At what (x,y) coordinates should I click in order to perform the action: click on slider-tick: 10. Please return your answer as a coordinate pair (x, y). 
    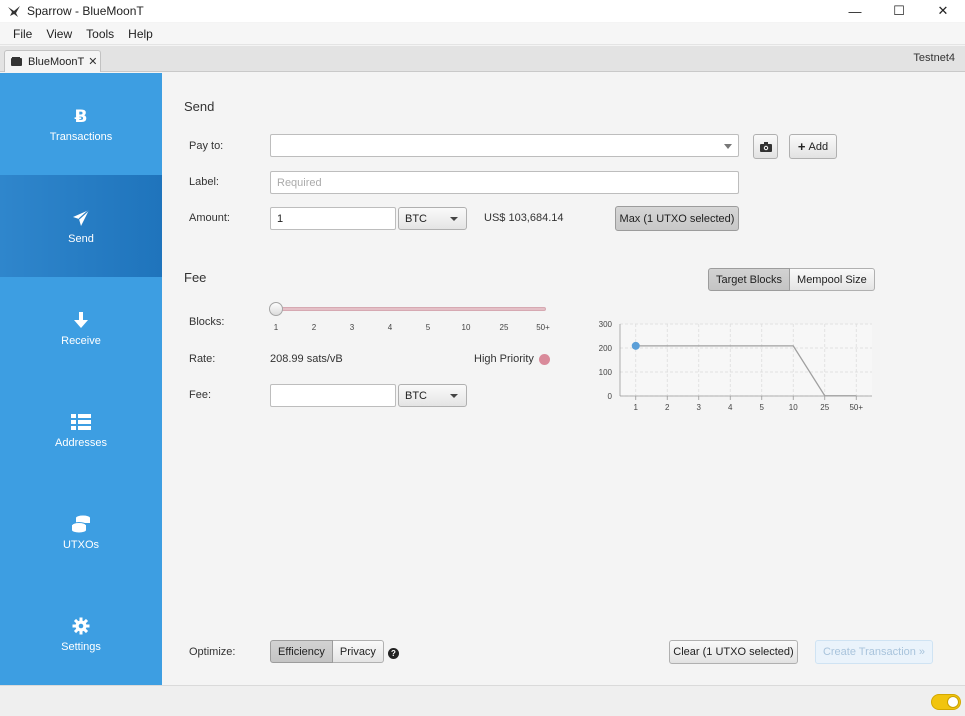
    Looking at the image, I should click on (466, 327).